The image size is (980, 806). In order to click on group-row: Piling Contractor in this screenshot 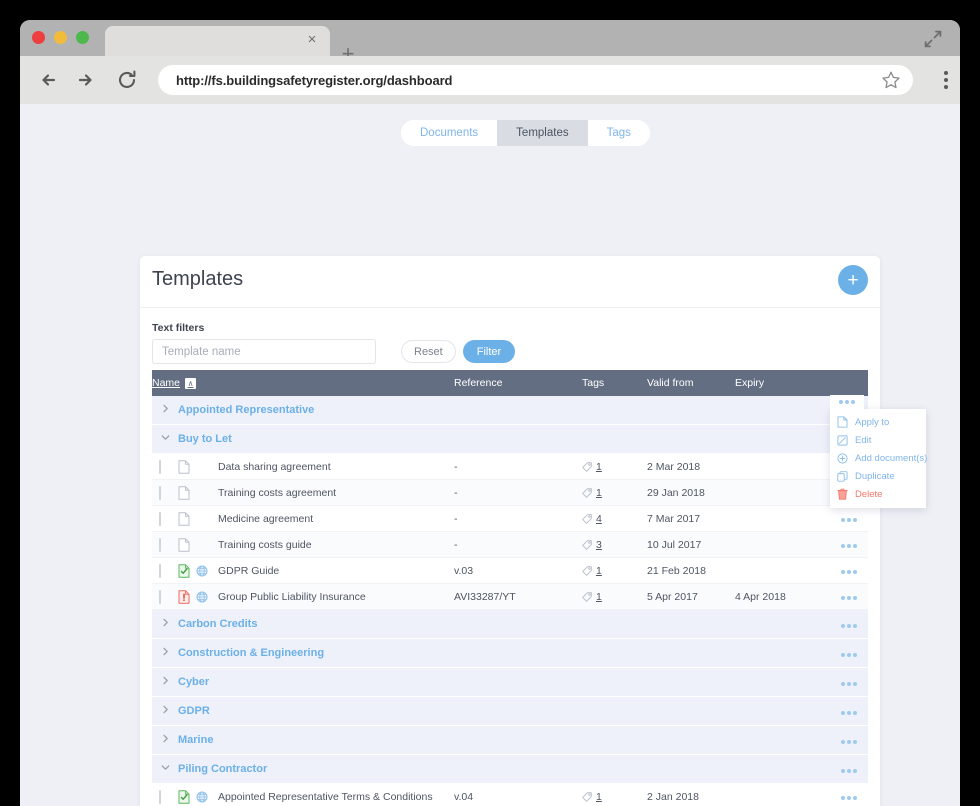, I will do `click(510, 769)`.